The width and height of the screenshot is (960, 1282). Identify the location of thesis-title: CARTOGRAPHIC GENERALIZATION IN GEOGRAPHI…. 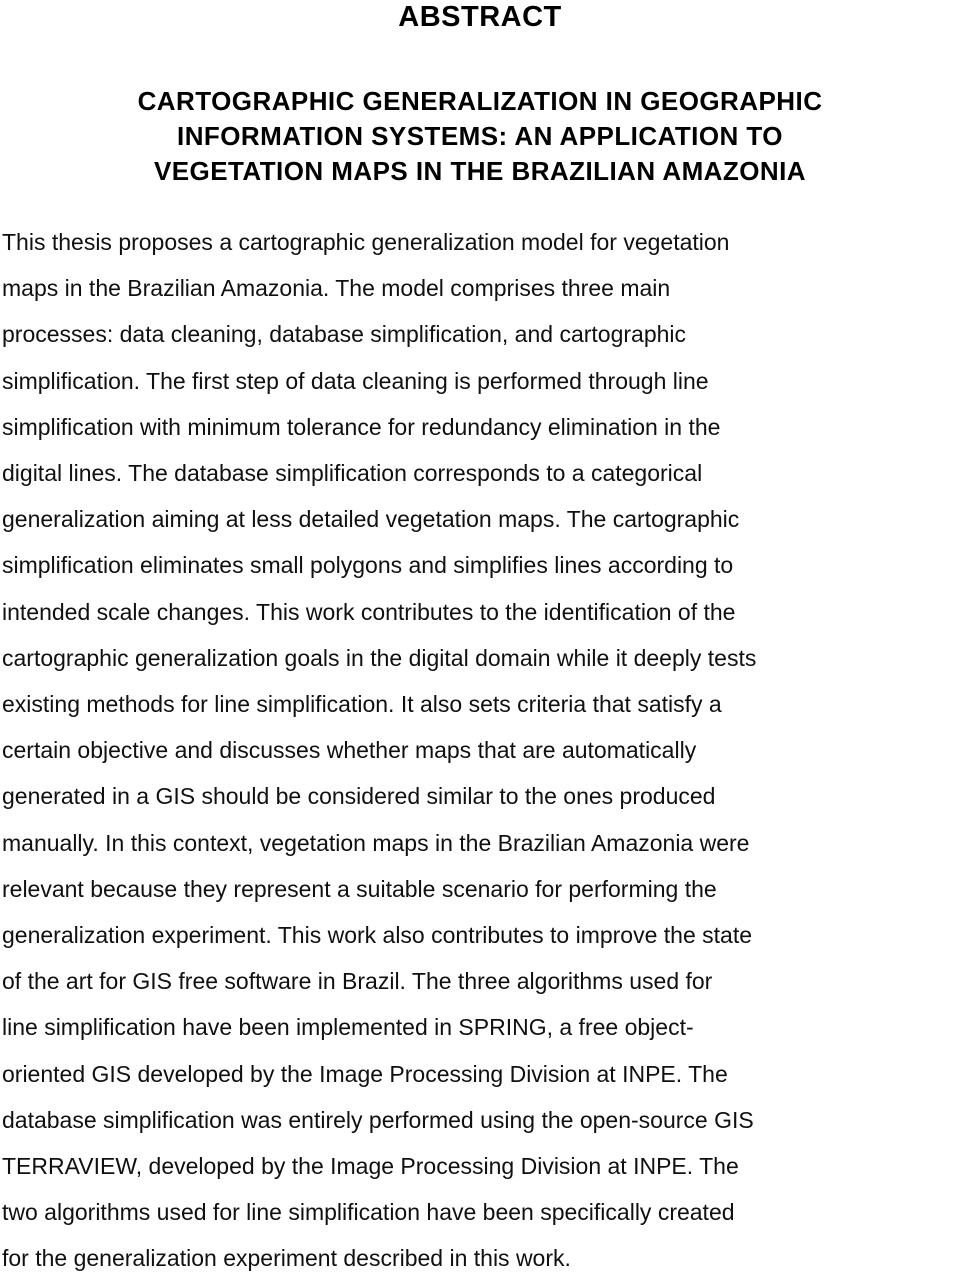
(480, 136).